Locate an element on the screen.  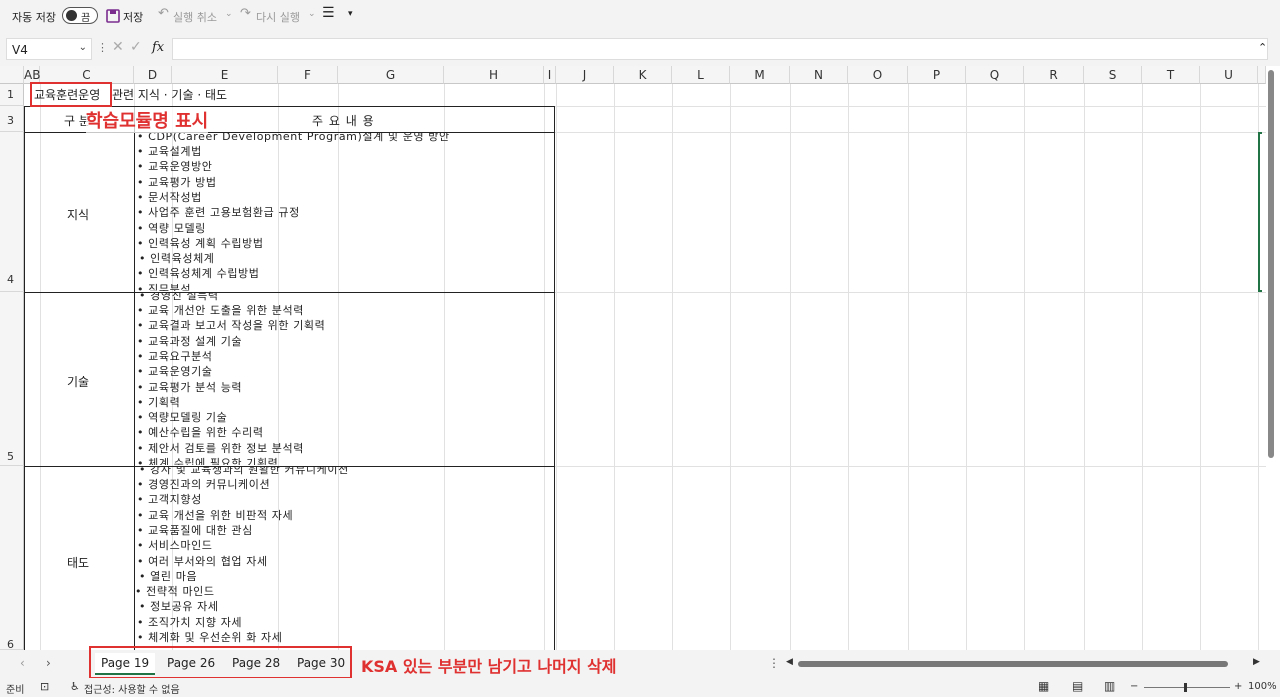
row-header: 4 is located at coordinates (12, 212).